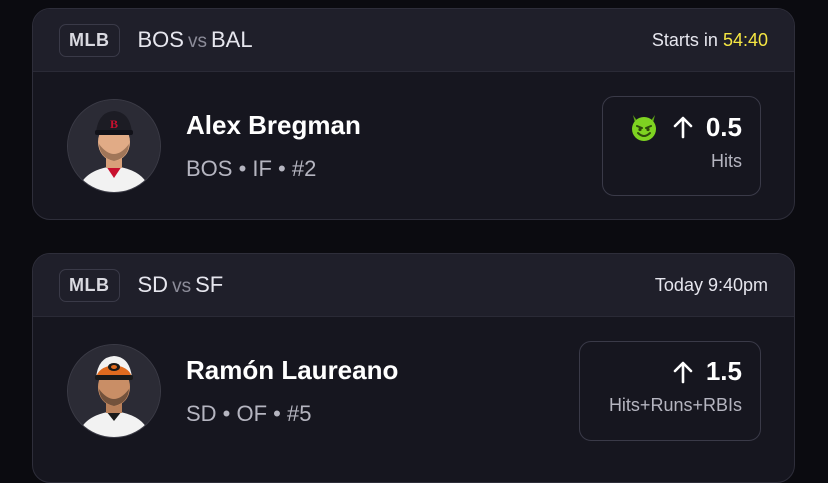 The height and width of the screenshot is (483, 828). Describe the element at coordinates (675, 405) in the screenshot. I see `projection-stat: Hits+Runs+RBIs` at that location.